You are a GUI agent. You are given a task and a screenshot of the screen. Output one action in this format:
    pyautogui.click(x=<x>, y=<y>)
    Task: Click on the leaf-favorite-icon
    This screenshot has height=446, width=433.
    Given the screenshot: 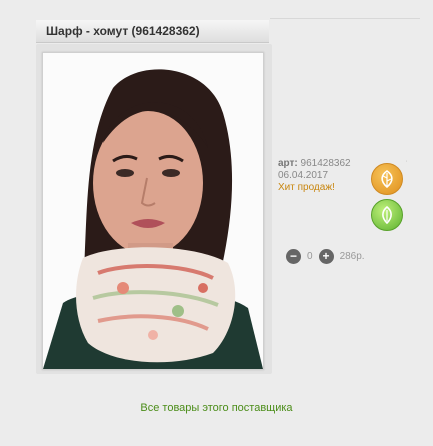 What is the action you would take?
    pyautogui.click(x=387, y=179)
    